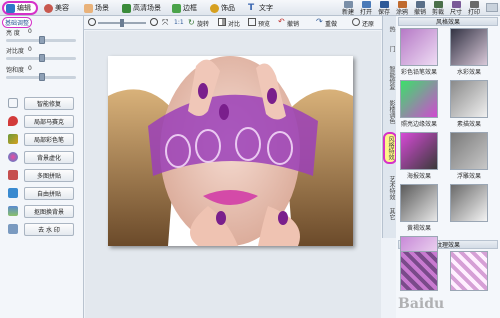 The height and width of the screenshot is (318, 500). What do you see at coordinates (15, 51) in the screenshot?
I see `contrast-label: 对比度` at bounding box center [15, 51].